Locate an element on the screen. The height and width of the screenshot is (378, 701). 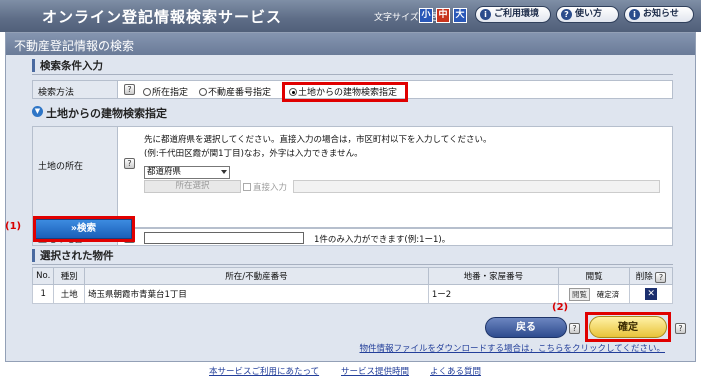
table-header-row: No. 種別 所在/不動産番号 地番・家屋番号 閲覧 削除 ? is located at coordinates (352, 276).